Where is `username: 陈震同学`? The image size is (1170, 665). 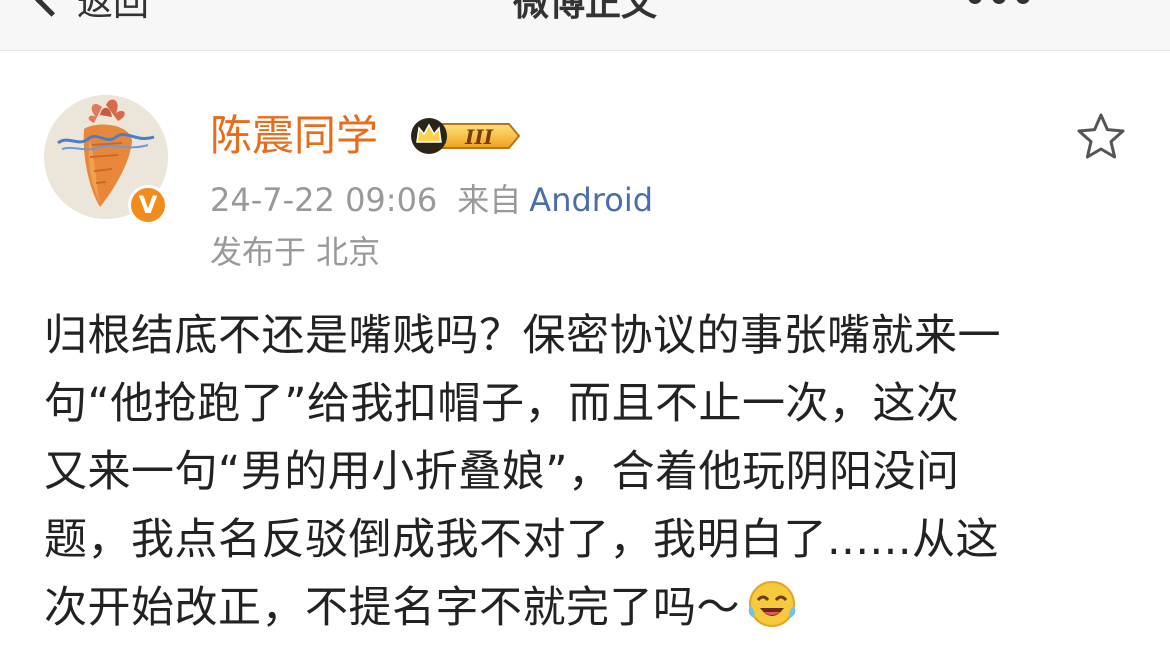
username: 陈震同学 is located at coordinates (294, 136).